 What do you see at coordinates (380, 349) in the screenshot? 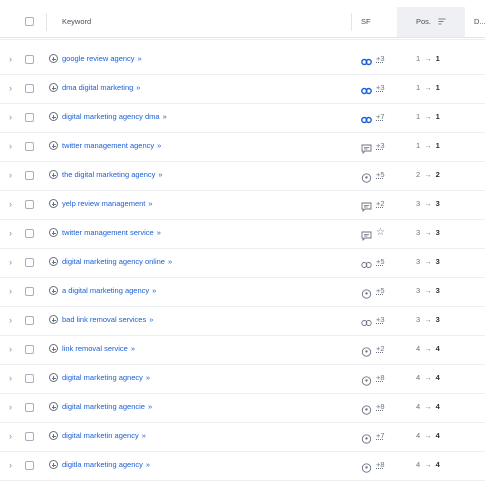
I see `sf-count: +2` at bounding box center [380, 349].